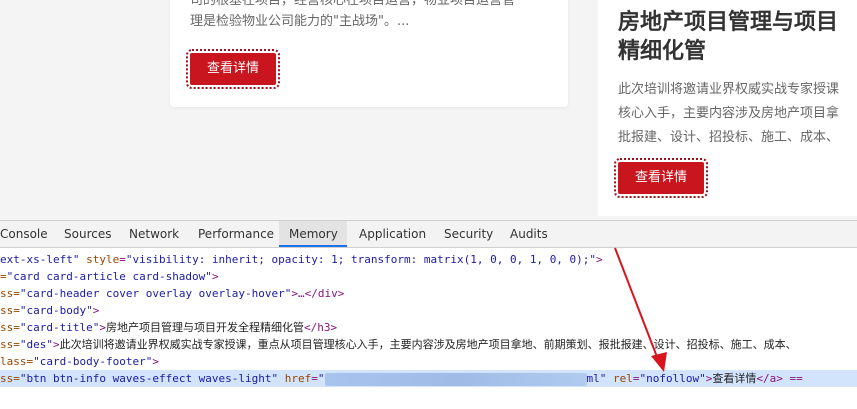  What do you see at coordinates (154, 234) in the screenshot?
I see `tab-network: Network` at bounding box center [154, 234].